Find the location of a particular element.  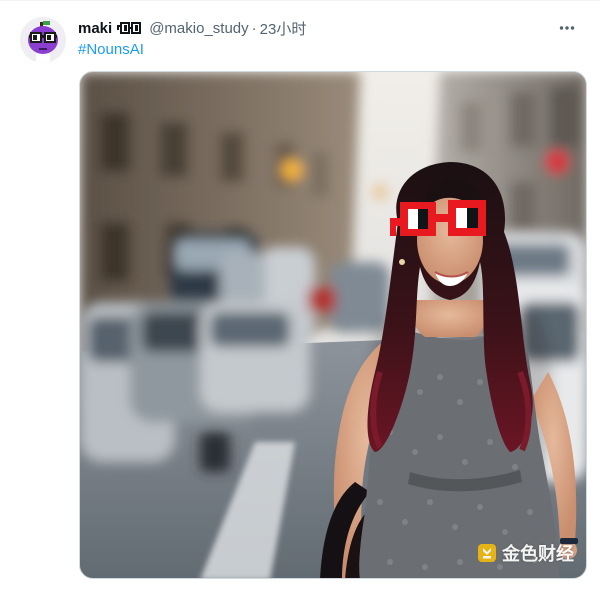

watermark: 金色财经 is located at coordinates (525, 553).